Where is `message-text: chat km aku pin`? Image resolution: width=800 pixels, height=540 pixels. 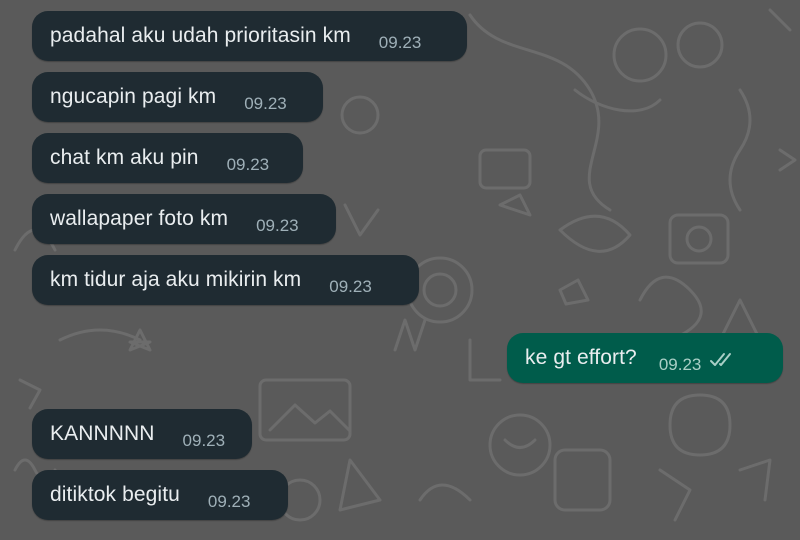 message-text: chat km aku pin is located at coordinates (124, 157).